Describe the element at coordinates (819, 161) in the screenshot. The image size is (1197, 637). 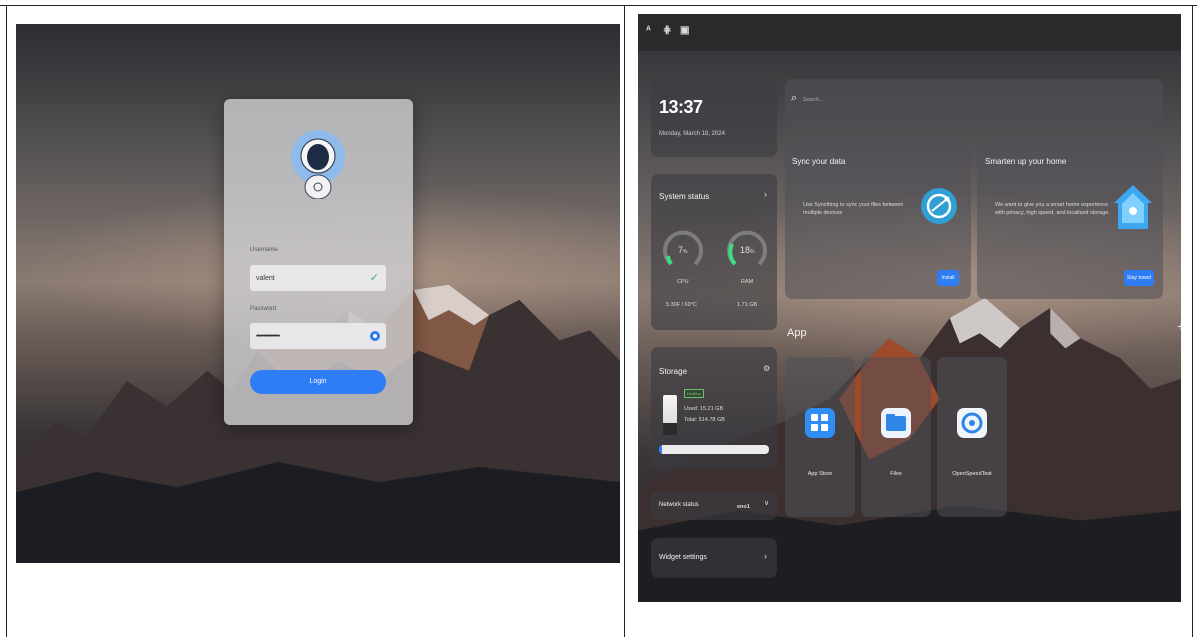
I see `sync-card-title: Sync your data` at that location.